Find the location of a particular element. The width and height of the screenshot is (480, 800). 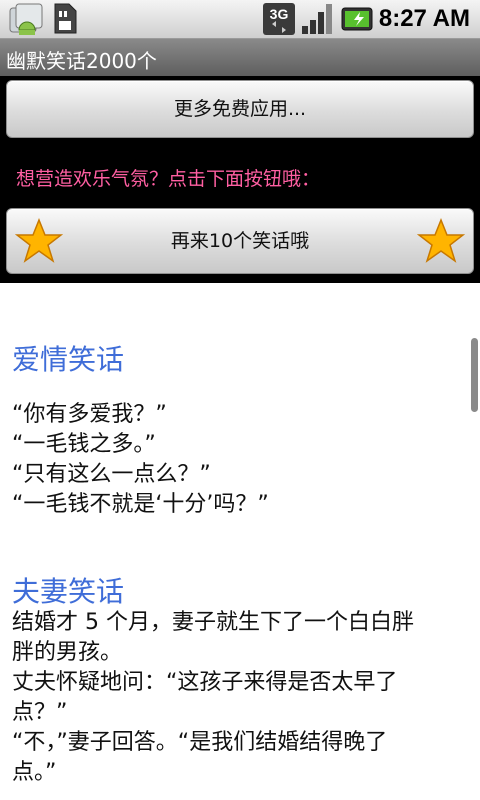

joke-line: 结婚才 5 个月，妻子就生下了一个白白胖 is located at coordinates (213, 622).